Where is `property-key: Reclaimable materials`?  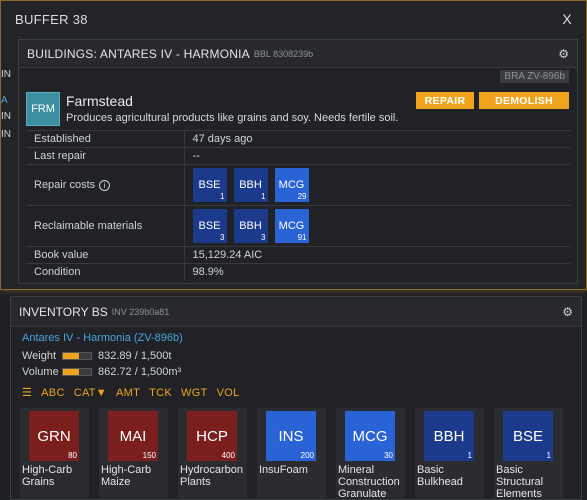 property-key: Reclaimable materials is located at coordinates (105, 226).